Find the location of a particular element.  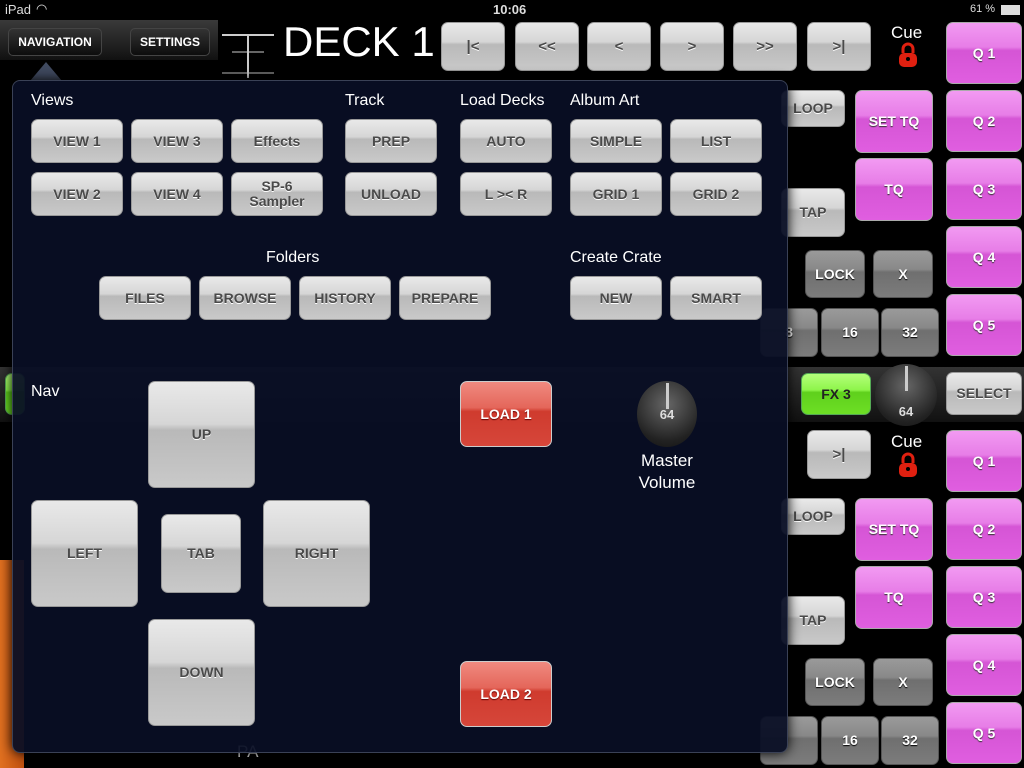

smart-crate-button: SMART is located at coordinates (716, 298).